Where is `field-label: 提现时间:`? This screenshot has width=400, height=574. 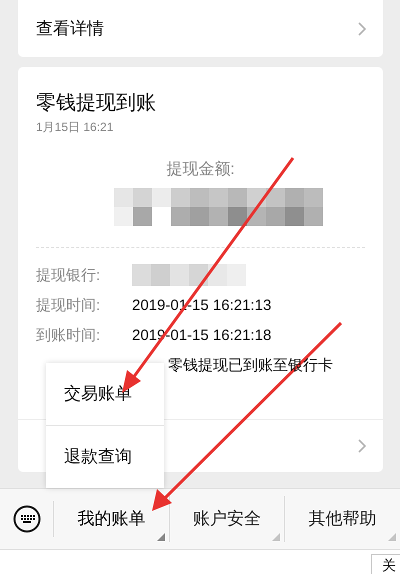 field-label: 提现时间: is located at coordinates (69, 305).